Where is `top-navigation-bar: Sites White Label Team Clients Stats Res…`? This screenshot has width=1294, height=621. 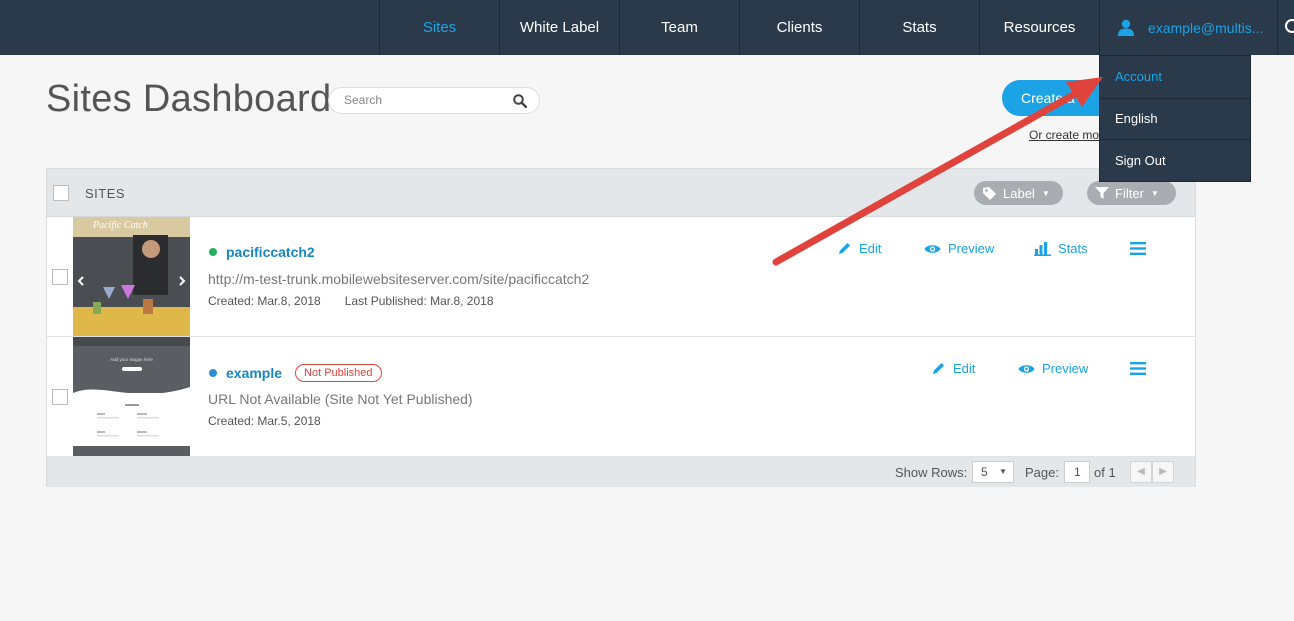
top-navigation-bar: Sites White Label Team Clients Stats Res… is located at coordinates (647, 27).